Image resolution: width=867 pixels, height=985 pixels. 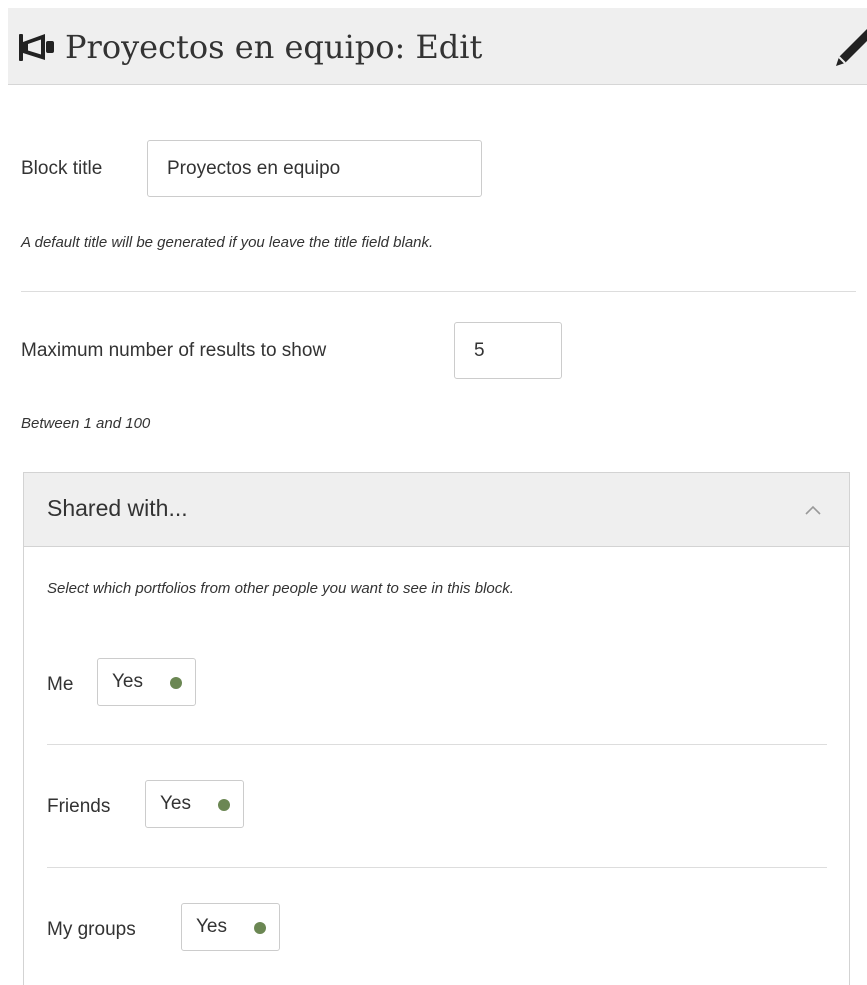 What do you see at coordinates (60, 684) in the screenshot?
I see `option-label-me: Me` at bounding box center [60, 684].